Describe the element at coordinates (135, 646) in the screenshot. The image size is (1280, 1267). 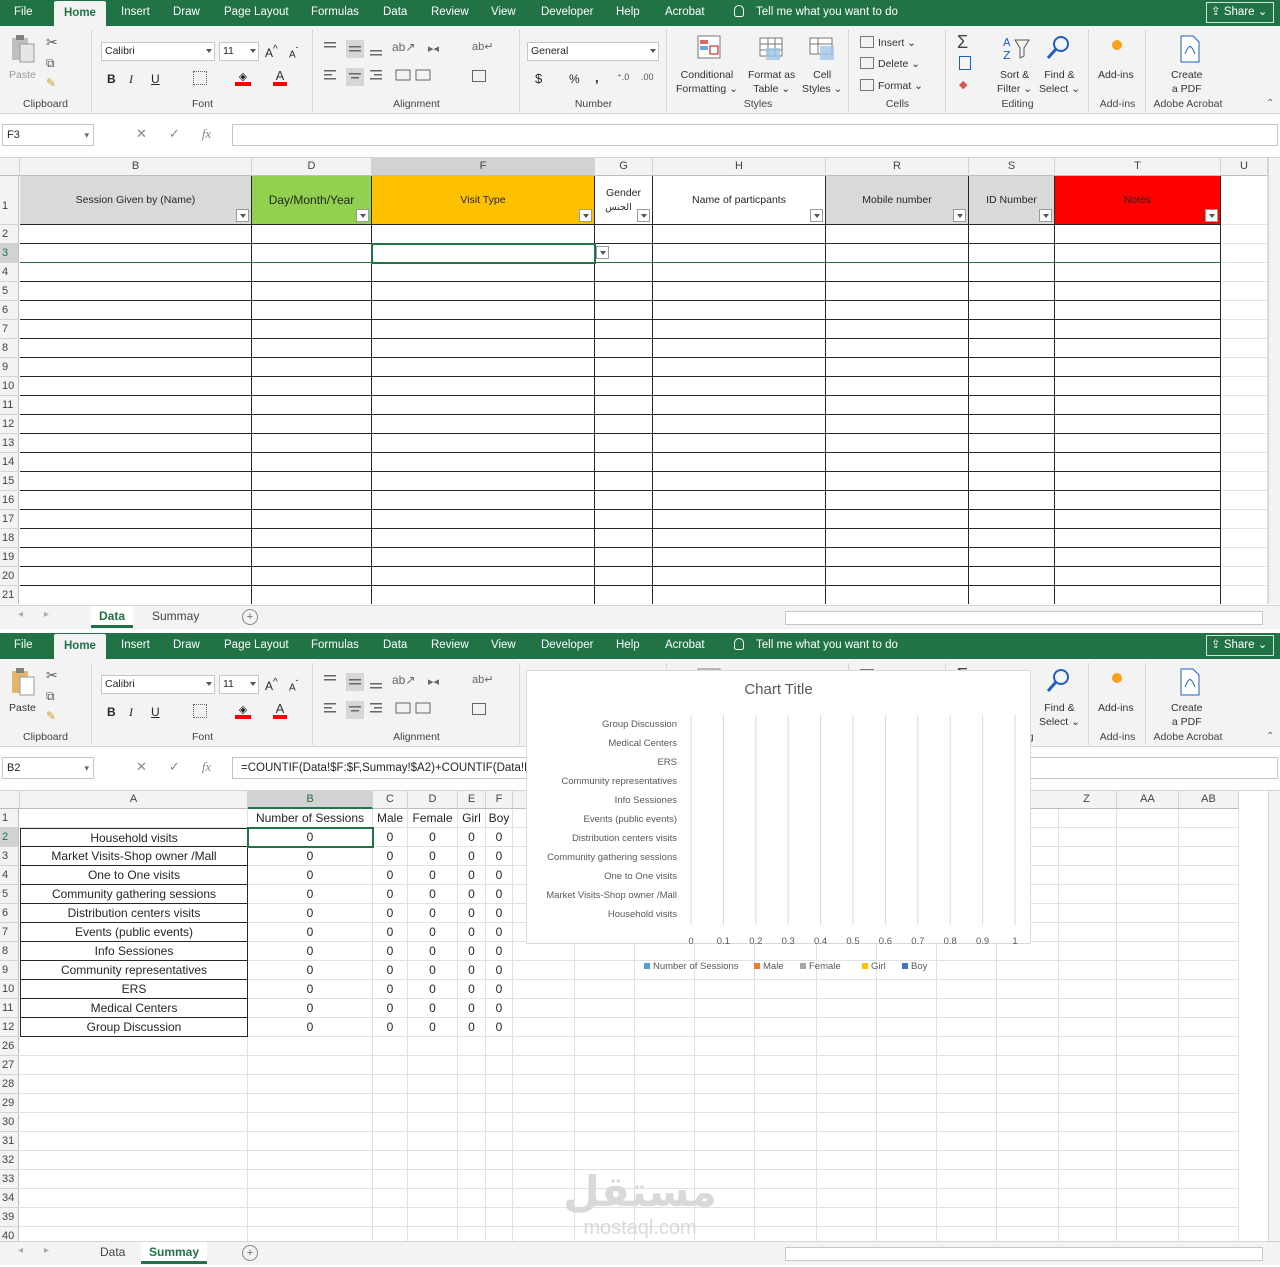
I see `tab-insert: Insert` at that location.